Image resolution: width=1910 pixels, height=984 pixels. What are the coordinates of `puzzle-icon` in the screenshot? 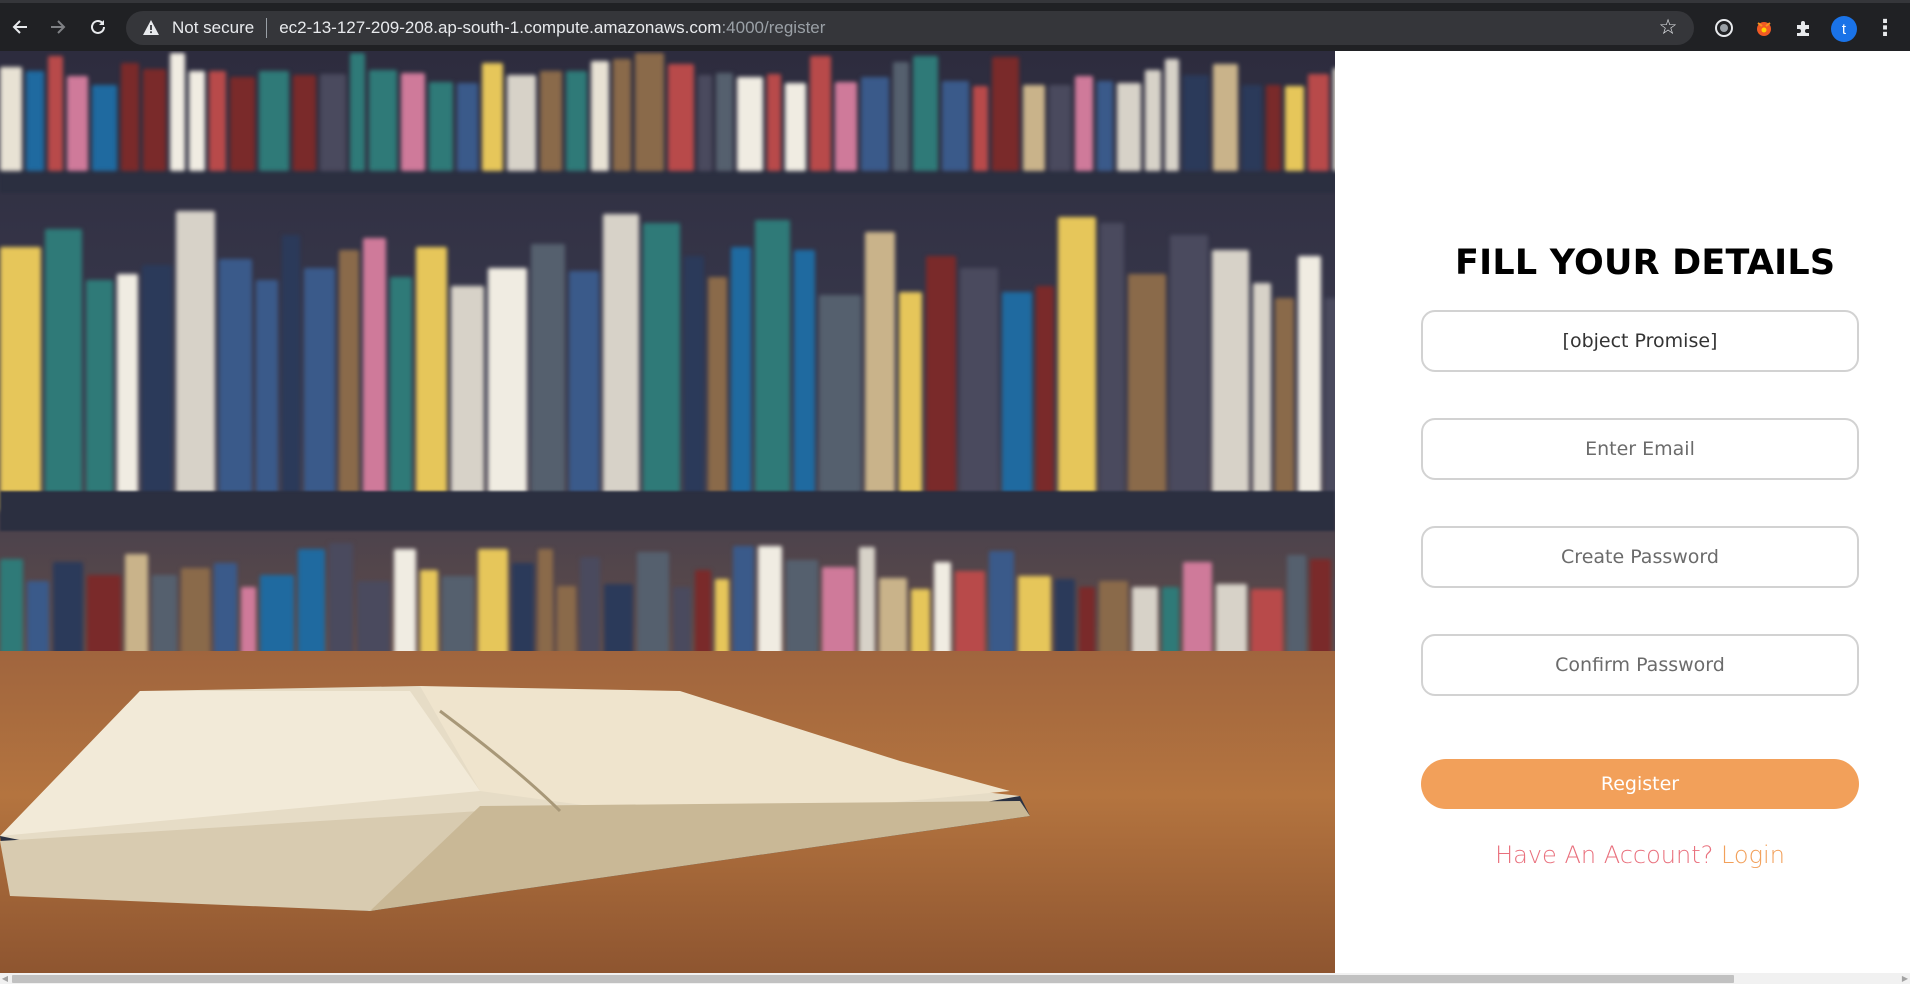 It's located at (1804, 28).